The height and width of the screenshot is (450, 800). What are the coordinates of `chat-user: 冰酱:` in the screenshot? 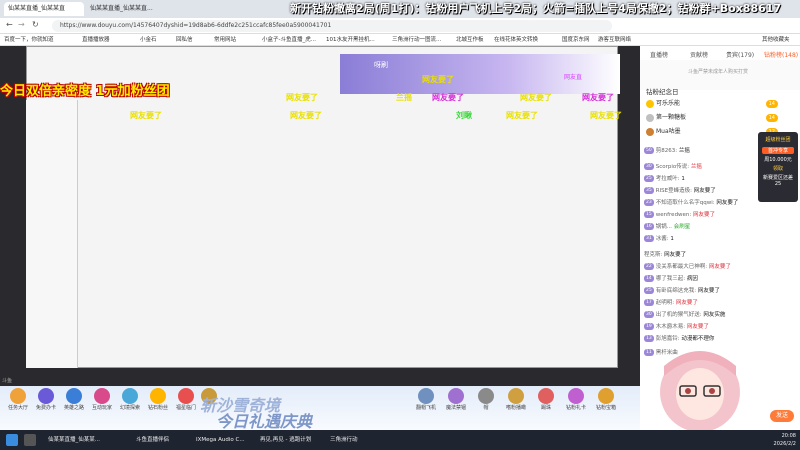 It's located at (662, 239).